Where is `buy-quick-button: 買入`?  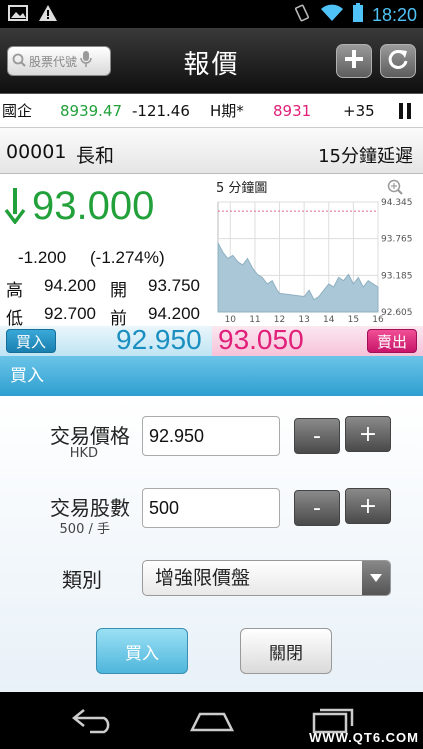 buy-quick-button: 買入 is located at coordinates (31, 341).